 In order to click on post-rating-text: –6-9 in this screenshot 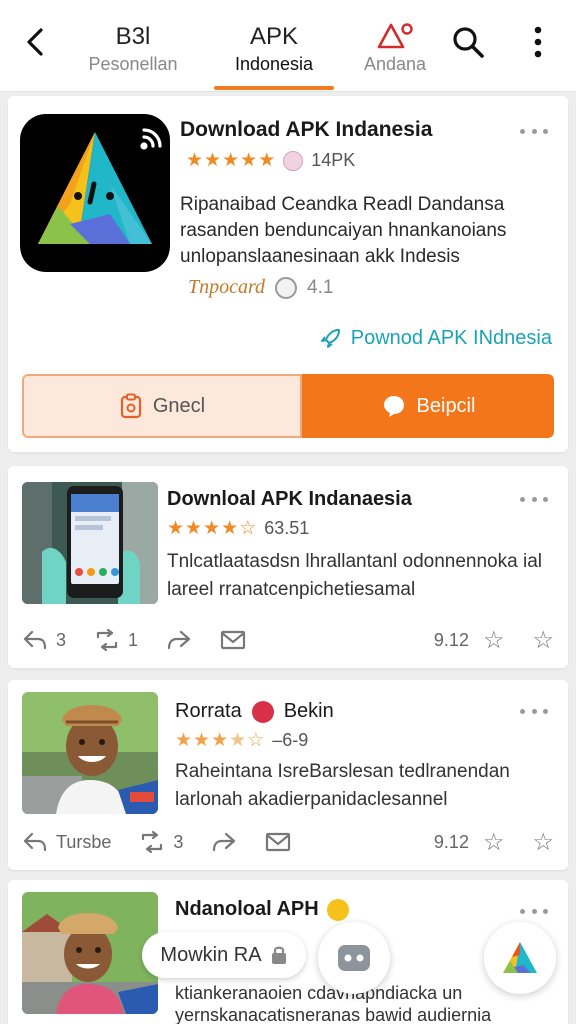, I will do `click(290, 740)`.